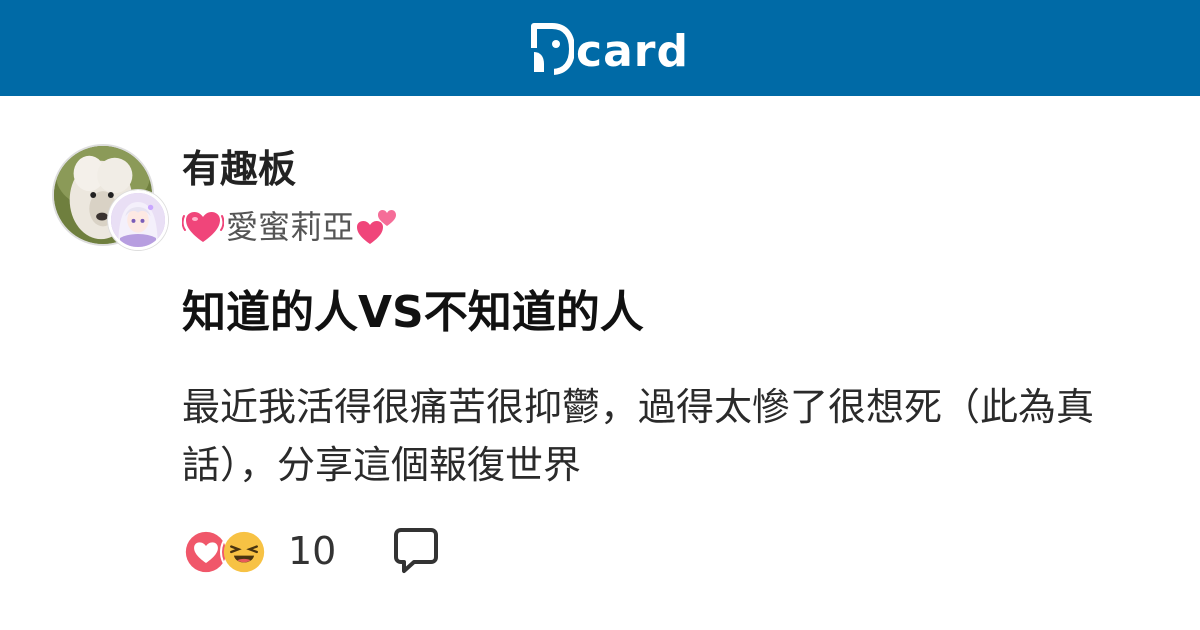  I want to click on dcard-logo-icon, so click(552, 49).